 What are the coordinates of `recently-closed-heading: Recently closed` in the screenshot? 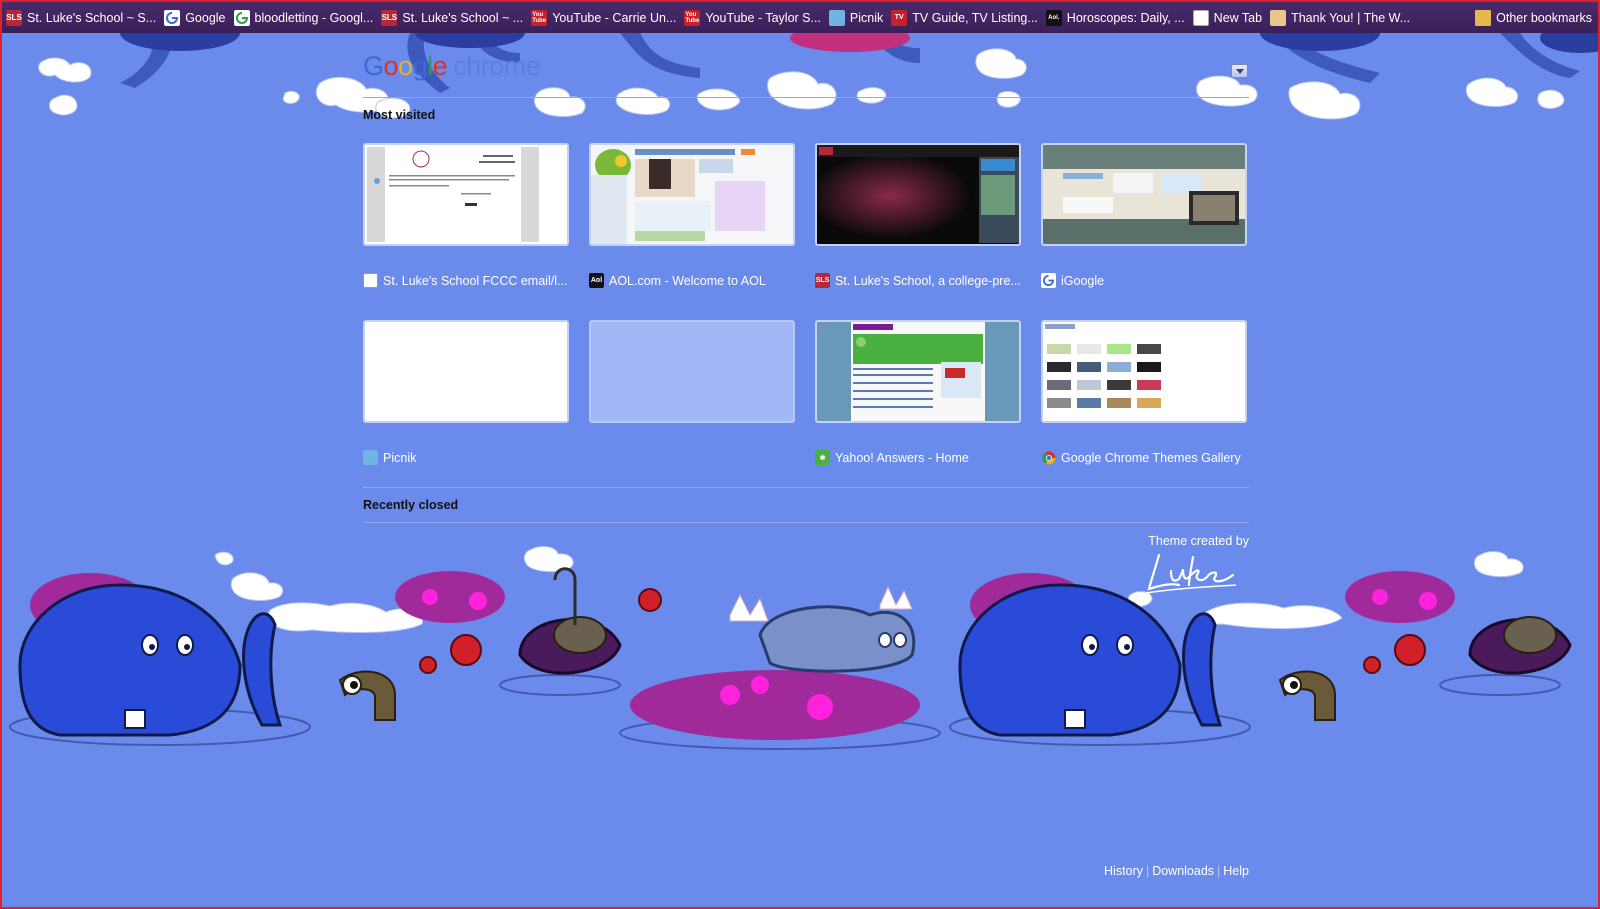 It's located at (411, 505).